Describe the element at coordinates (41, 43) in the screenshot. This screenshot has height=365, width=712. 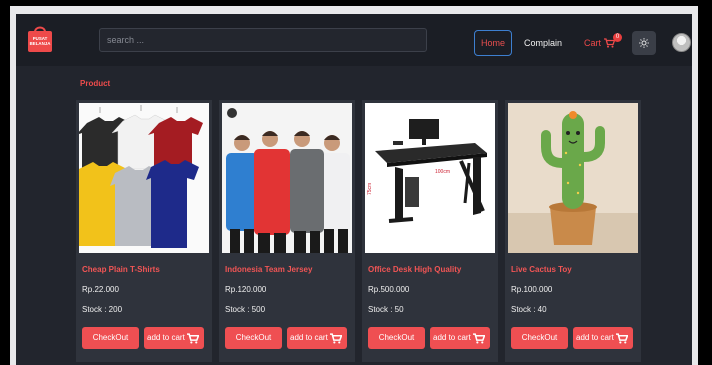
I see `svg-text: BELANJA` at that location.